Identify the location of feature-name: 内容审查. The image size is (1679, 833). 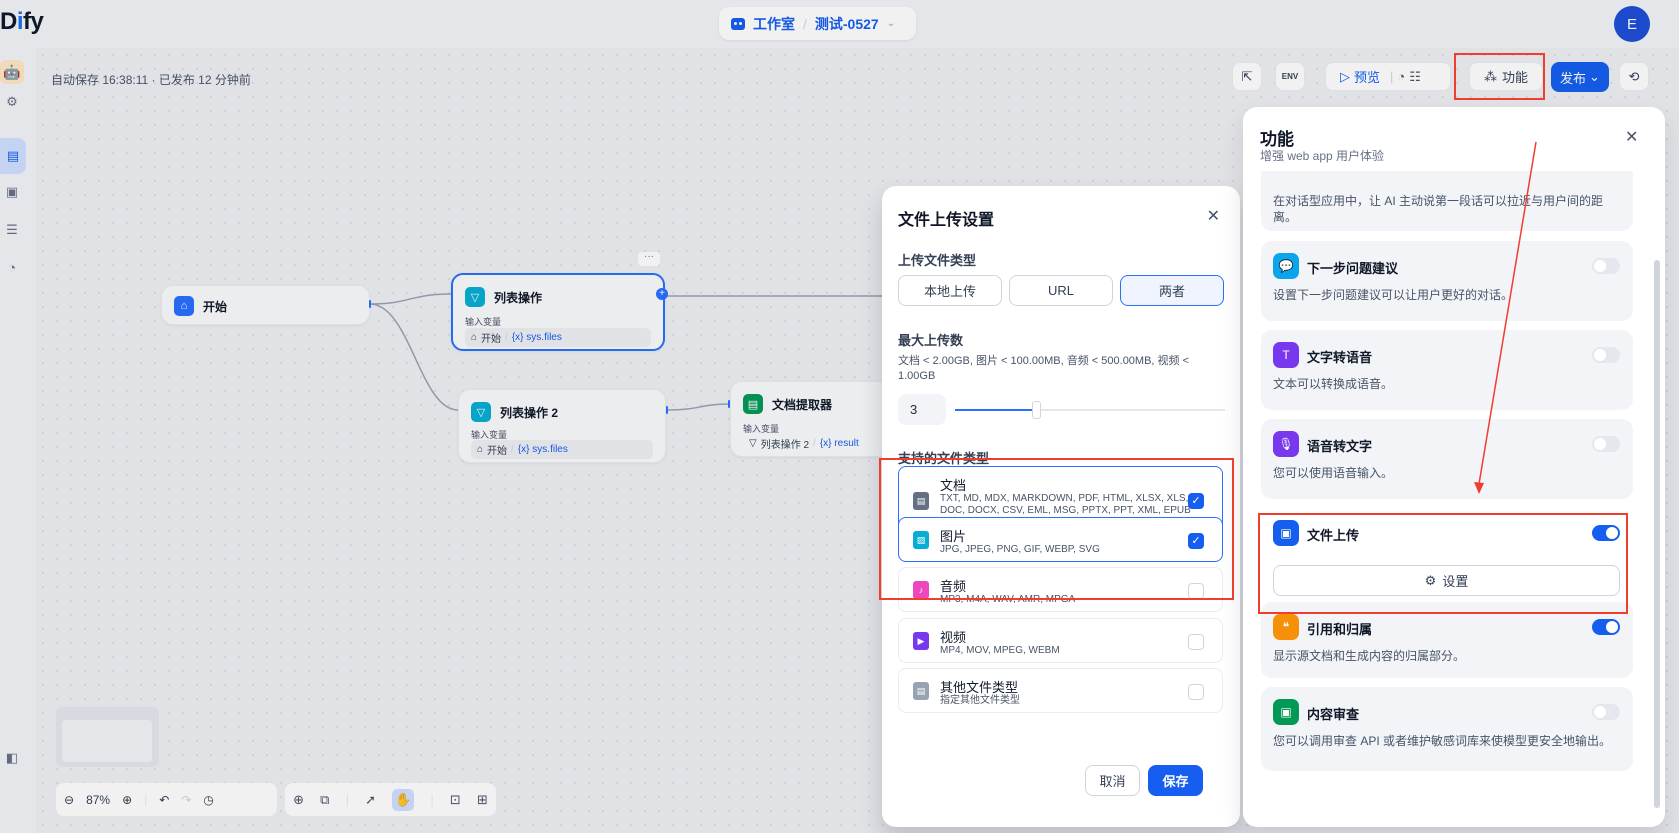
(1333, 714).